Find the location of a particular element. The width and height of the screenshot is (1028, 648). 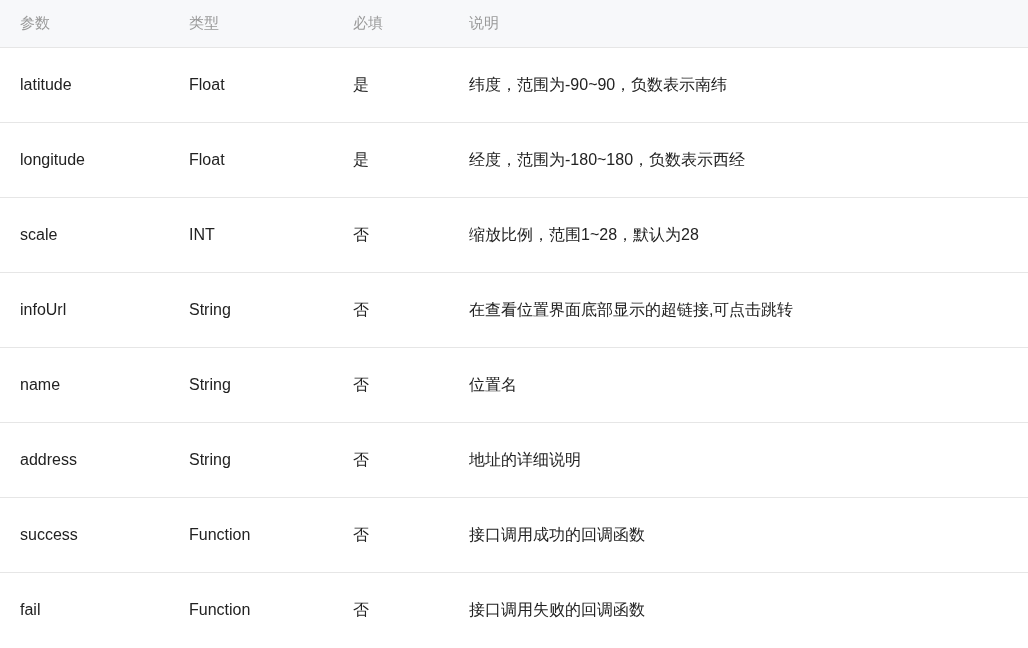

table-cell: success is located at coordinates (49, 535).